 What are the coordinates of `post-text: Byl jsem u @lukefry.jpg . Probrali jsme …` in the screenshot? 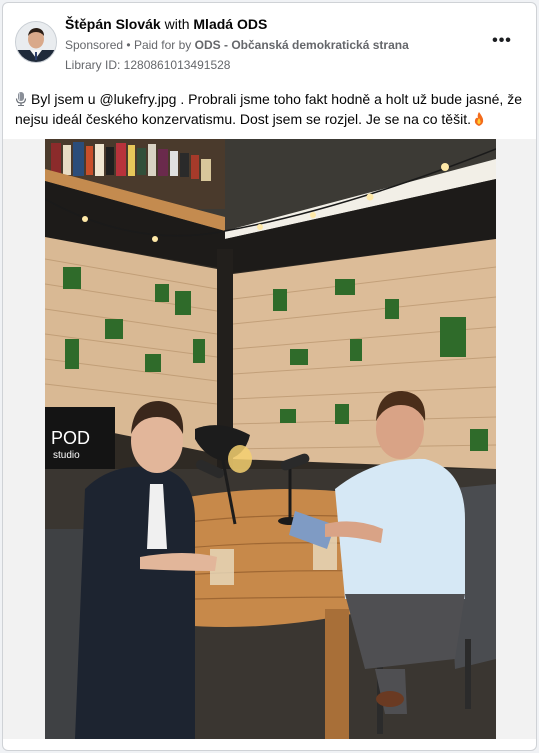 It's located at (268, 109).